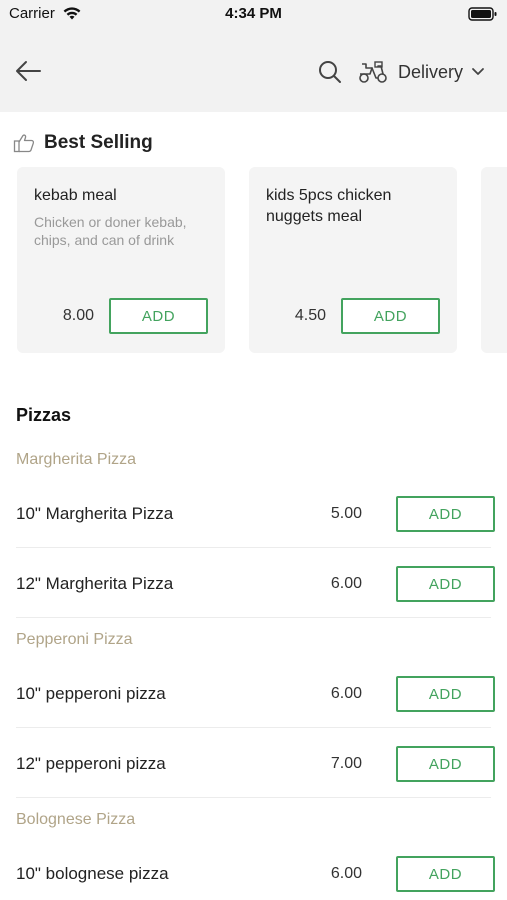 This screenshot has height=900, width=507. Describe the element at coordinates (95, 513) in the screenshot. I see `menu-item-name: 10" Margherita Pizza` at that location.